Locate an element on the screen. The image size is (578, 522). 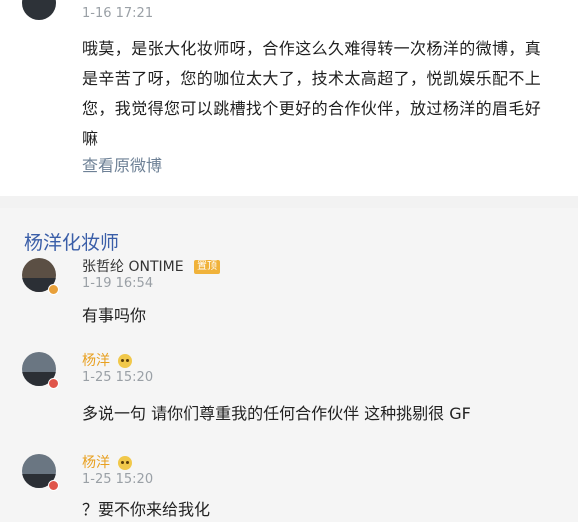
avatar is located at coordinates (39, 10).